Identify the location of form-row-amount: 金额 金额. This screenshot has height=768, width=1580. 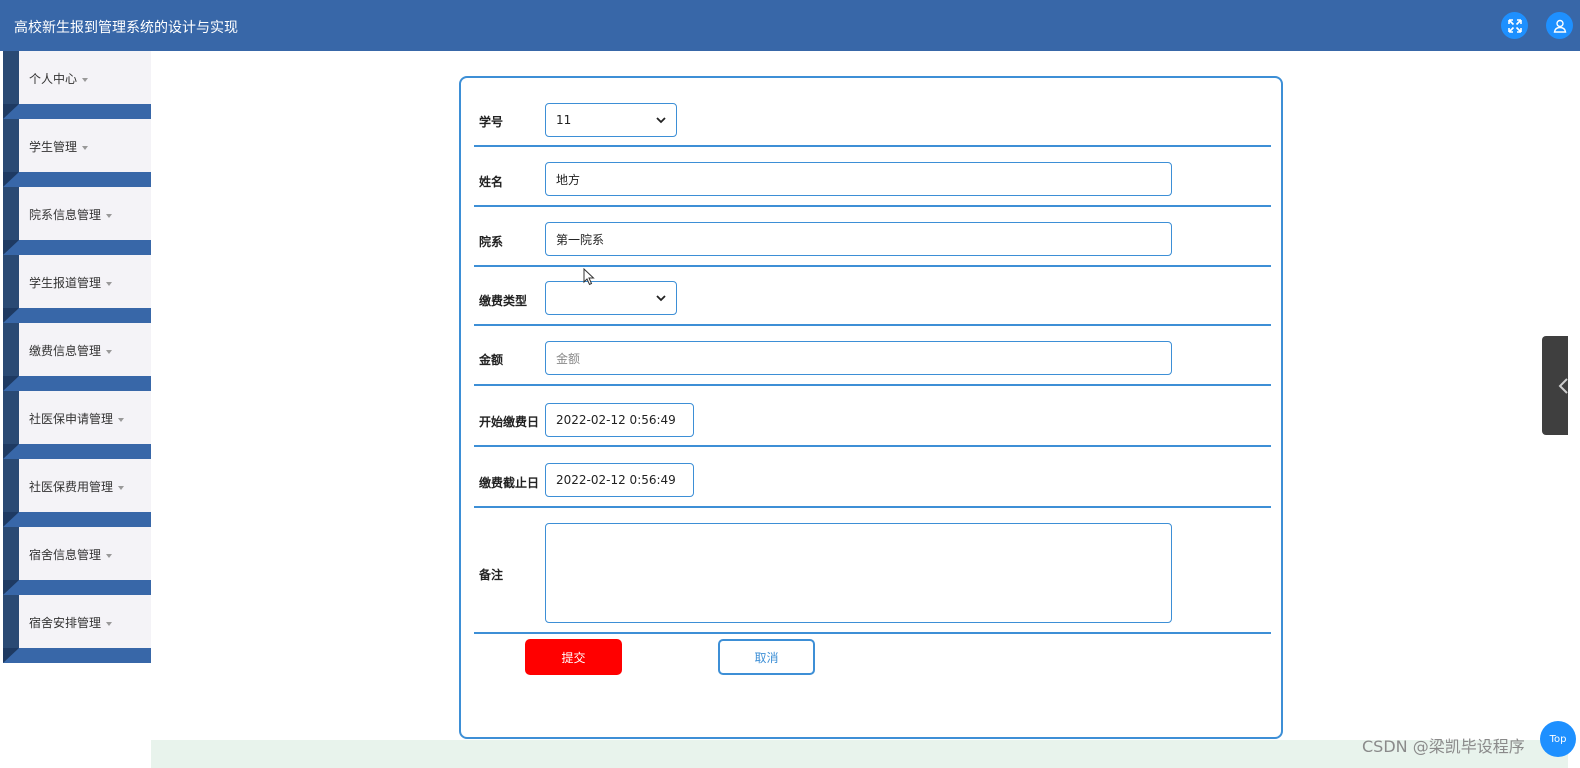
(872, 356).